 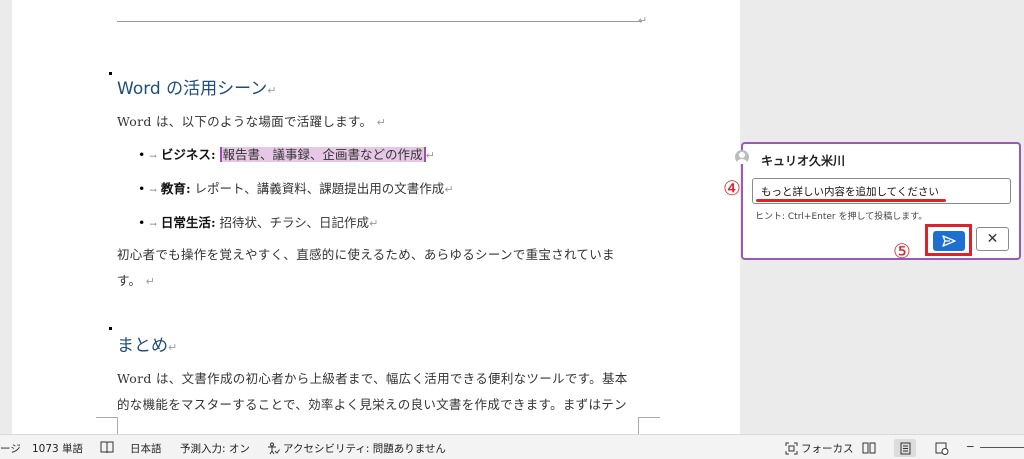 What do you see at coordinates (742, 157) in the screenshot?
I see `avatar-icon` at bounding box center [742, 157].